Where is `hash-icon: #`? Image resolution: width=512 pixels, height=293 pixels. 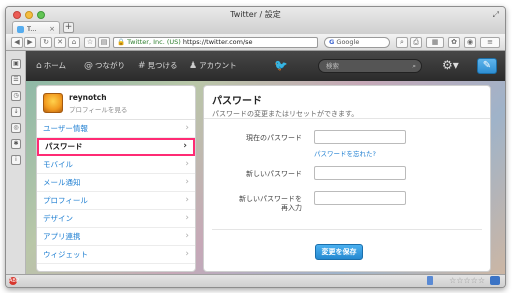
hash-icon: # is located at coordinates (142, 65).